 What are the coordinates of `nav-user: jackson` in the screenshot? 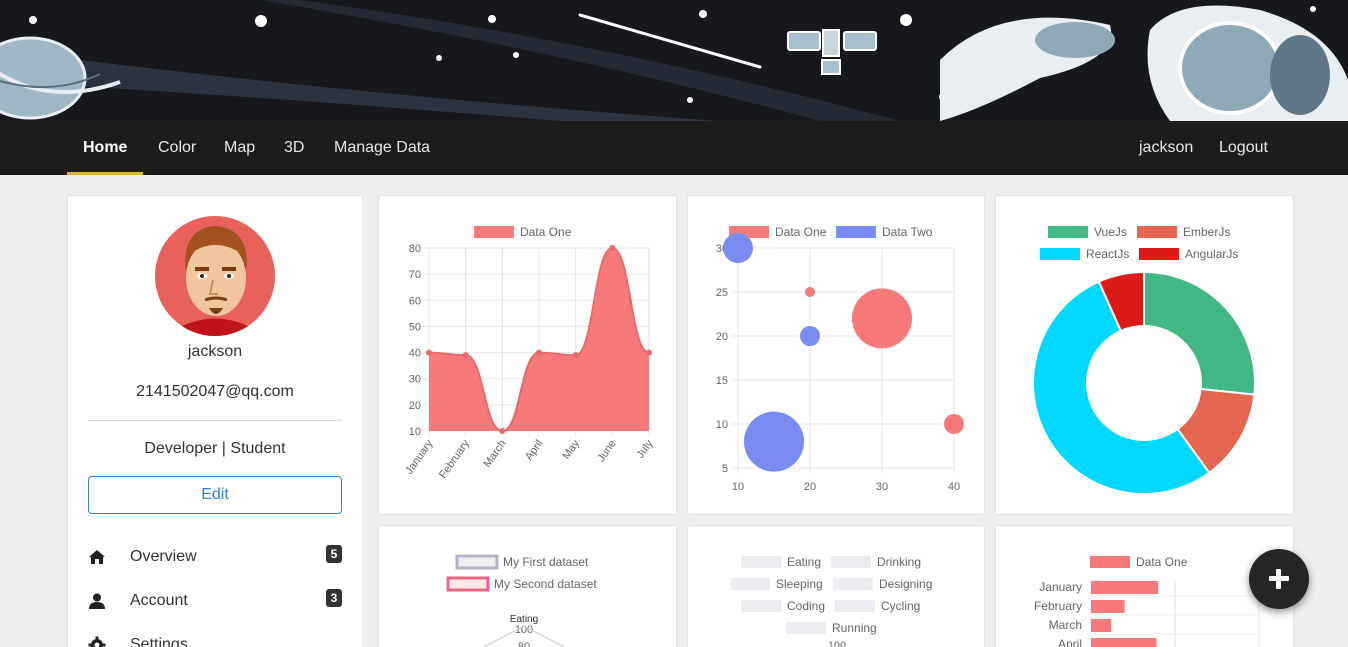 It's located at (1166, 148).